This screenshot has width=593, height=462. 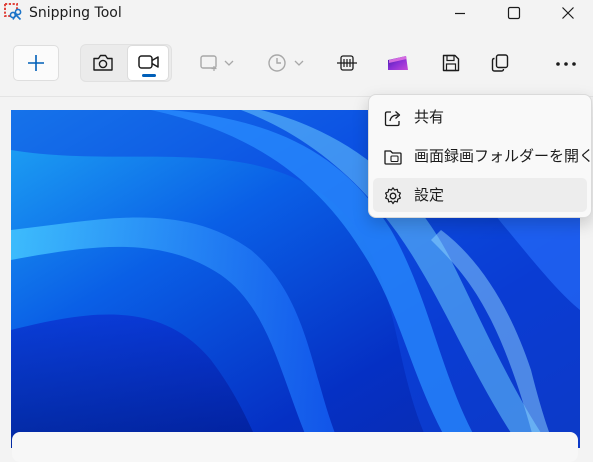 What do you see at coordinates (480, 195) in the screenshot?
I see `menu-item-settings: 設定` at bounding box center [480, 195].